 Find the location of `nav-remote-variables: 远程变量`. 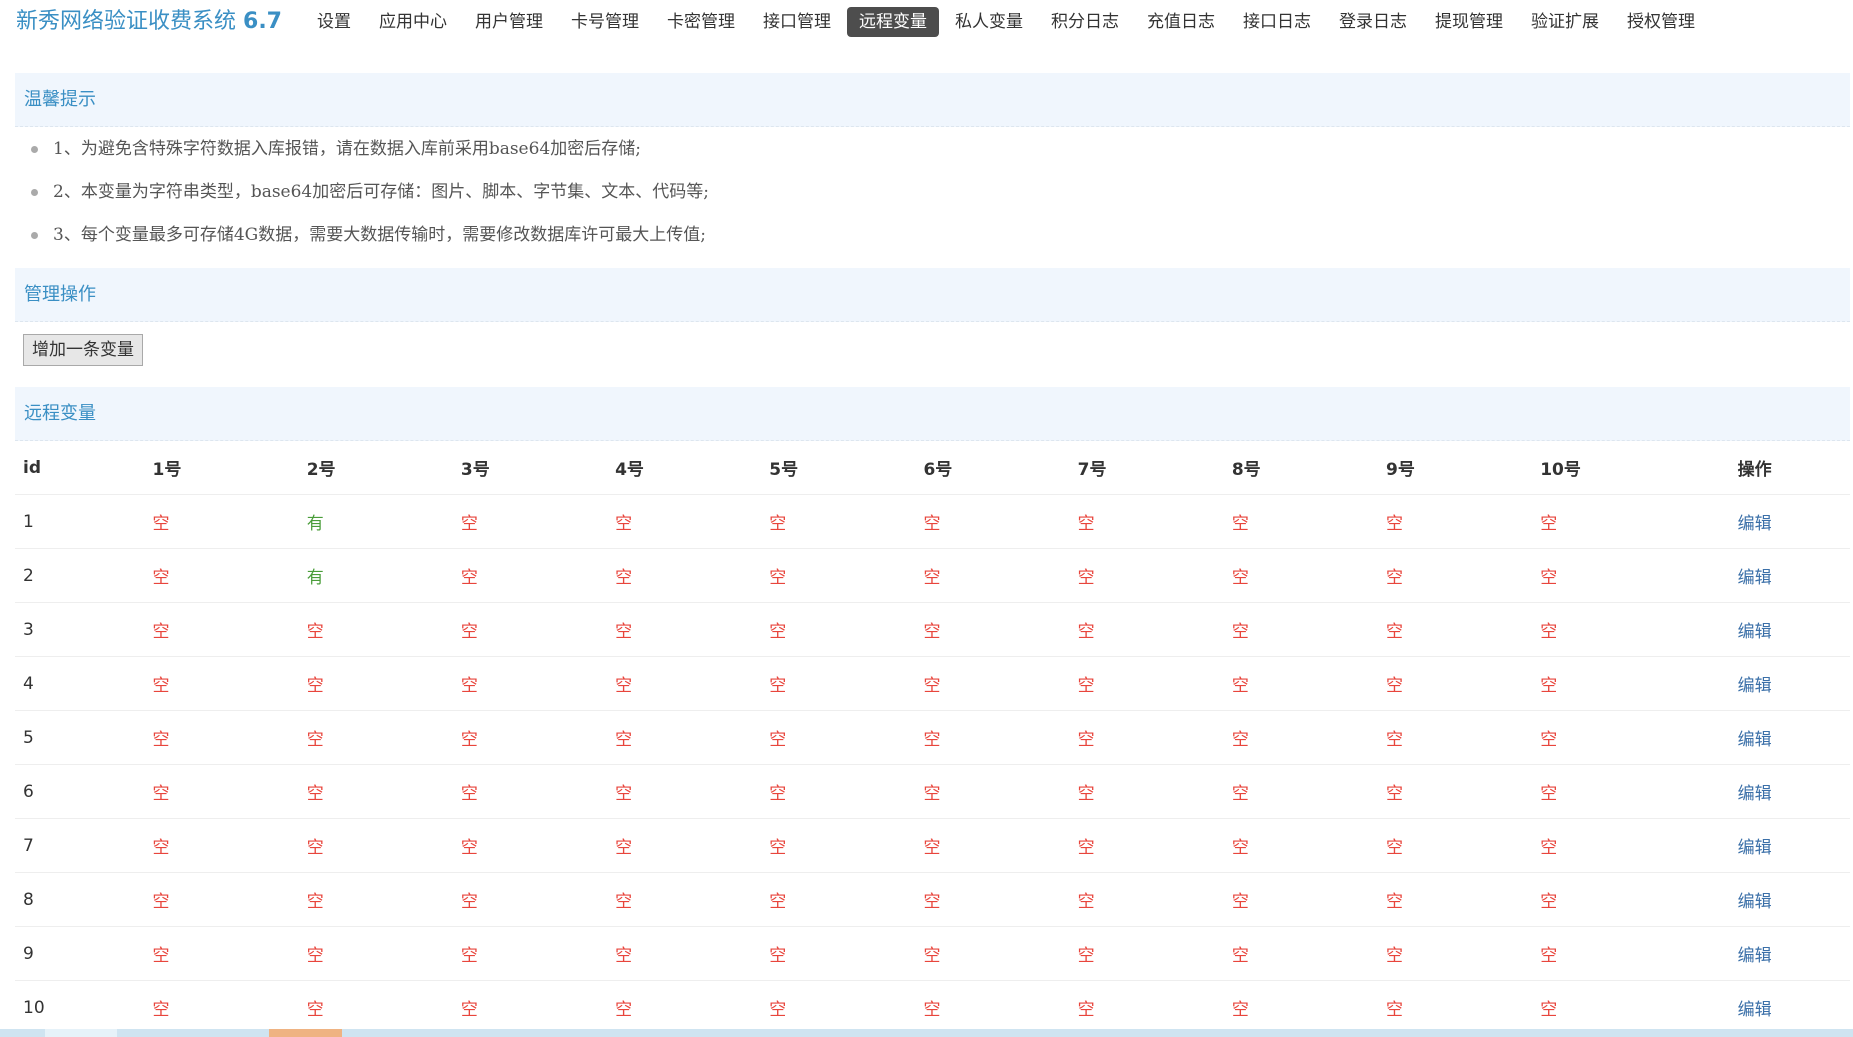

nav-remote-variables: 远程变量 is located at coordinates (893, 22).